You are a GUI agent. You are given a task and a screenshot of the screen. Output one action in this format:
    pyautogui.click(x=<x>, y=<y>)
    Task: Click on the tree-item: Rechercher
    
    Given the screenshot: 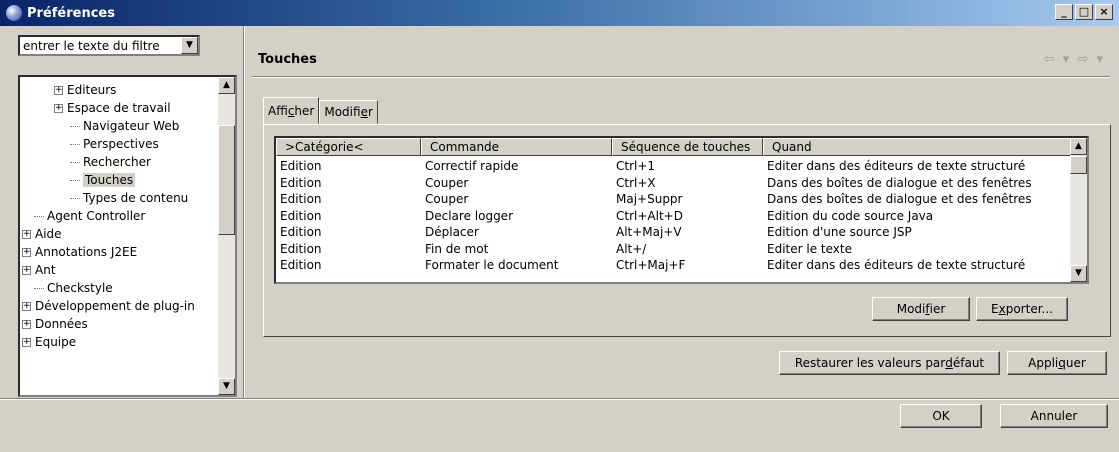 What is the action you would take?
    pyautogui.click(x=110, y=162)
    